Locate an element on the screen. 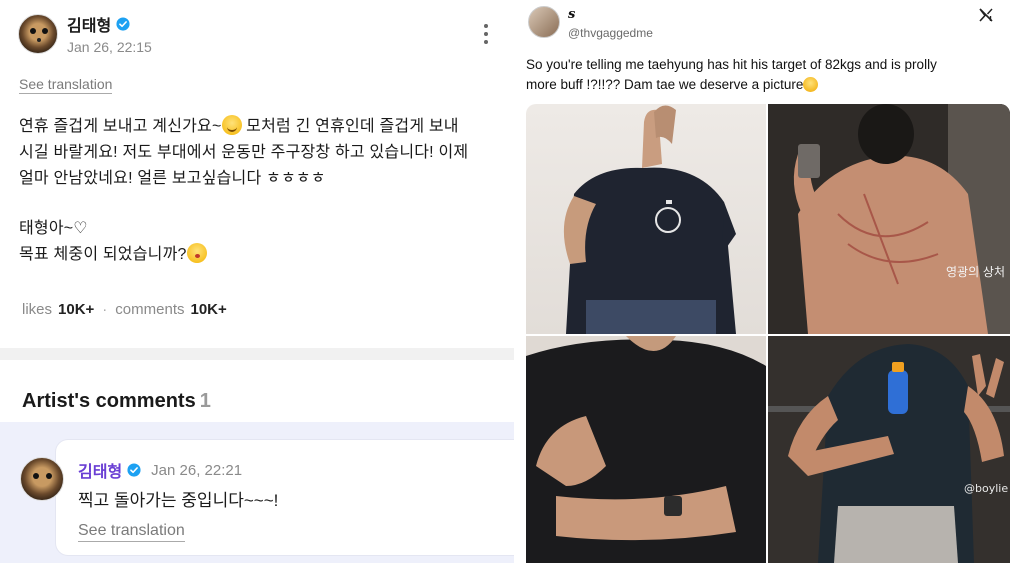 The width and height of the screenshot is (1024, 563). author-avatar is located at coordinates (38, 33).